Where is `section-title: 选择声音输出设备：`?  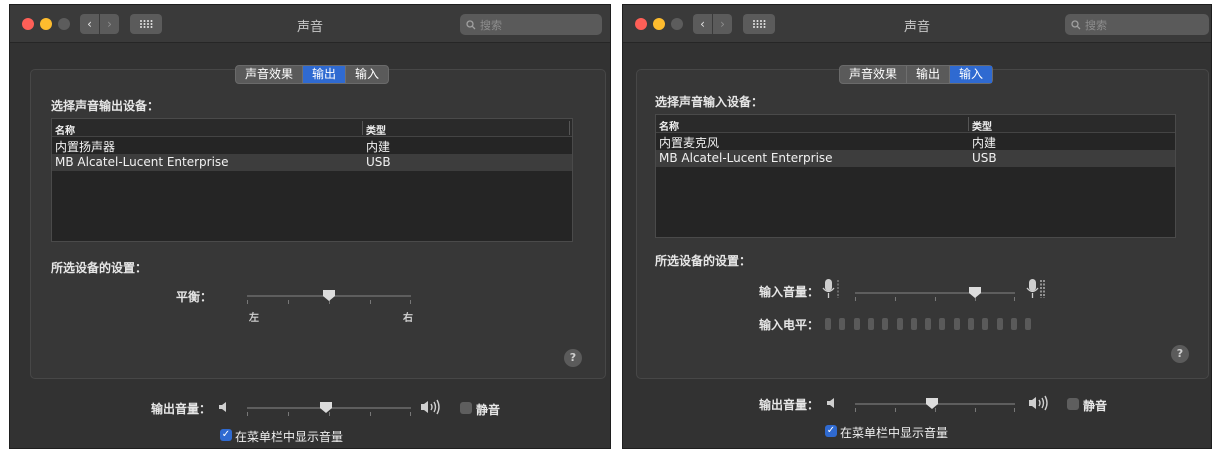 section-title: 选择声音输出设备： is located at coordinates (105, 106).